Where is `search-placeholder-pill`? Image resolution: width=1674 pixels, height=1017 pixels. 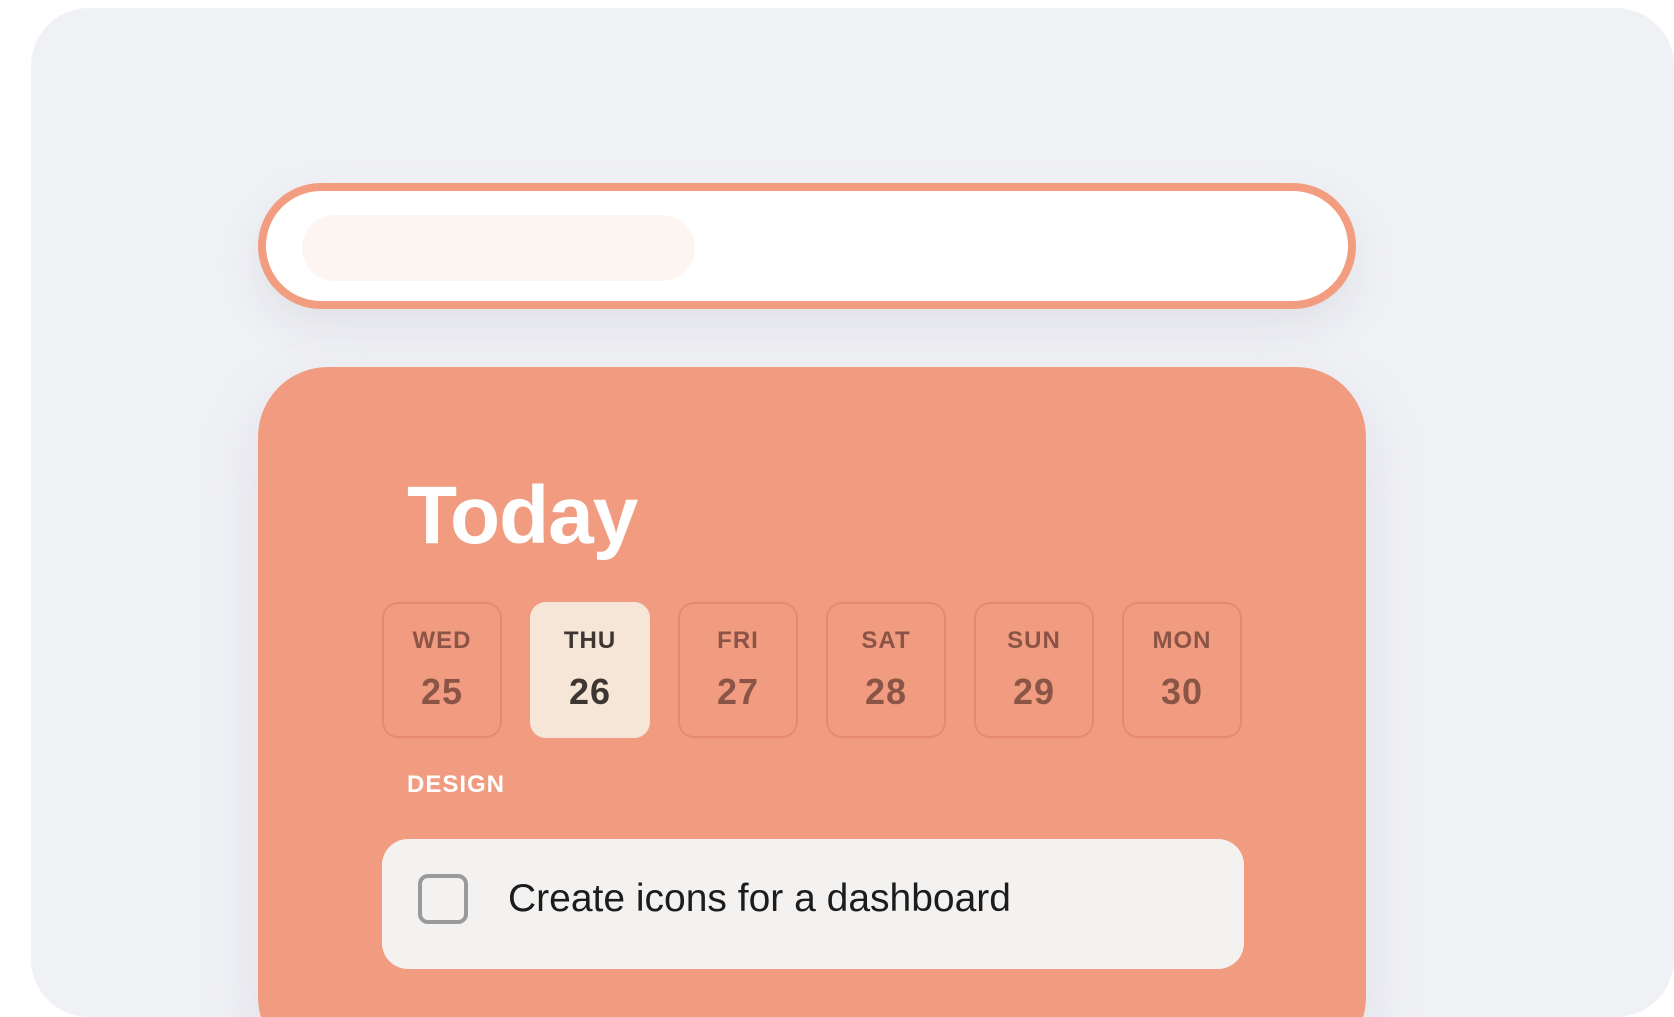 search-placeholder-pill is located at coordinates (498, 248).